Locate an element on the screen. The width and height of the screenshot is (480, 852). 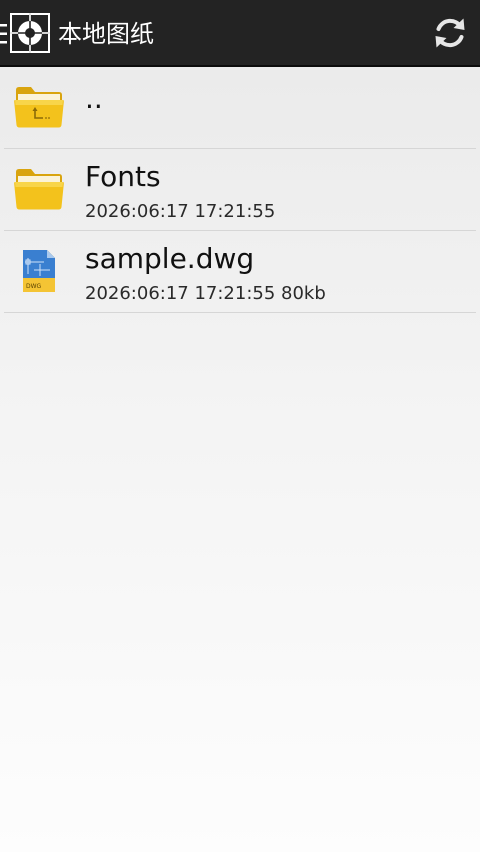
file-name: Fonts is located at coordinates (123, 176).